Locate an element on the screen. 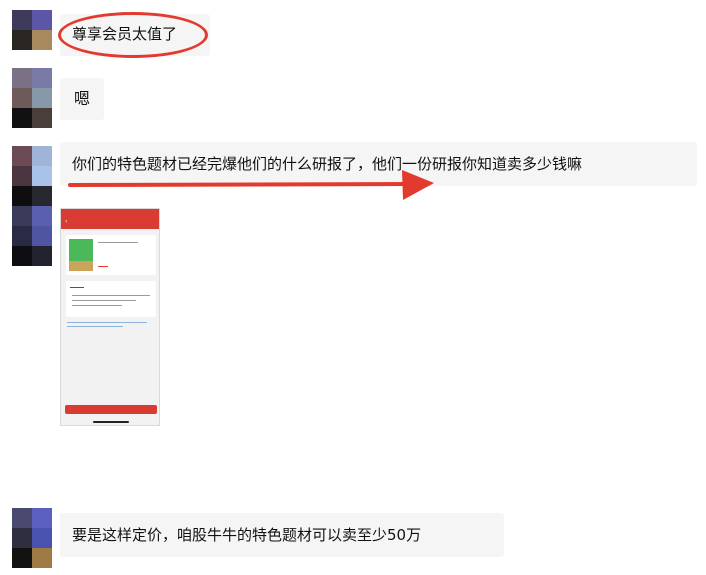 The width and height of the screenshot is (706, 575). message-bubble: 要是这样定价，咱股牛牛的特色题材可以卖至少50万 is located at coordinates (282, 535).